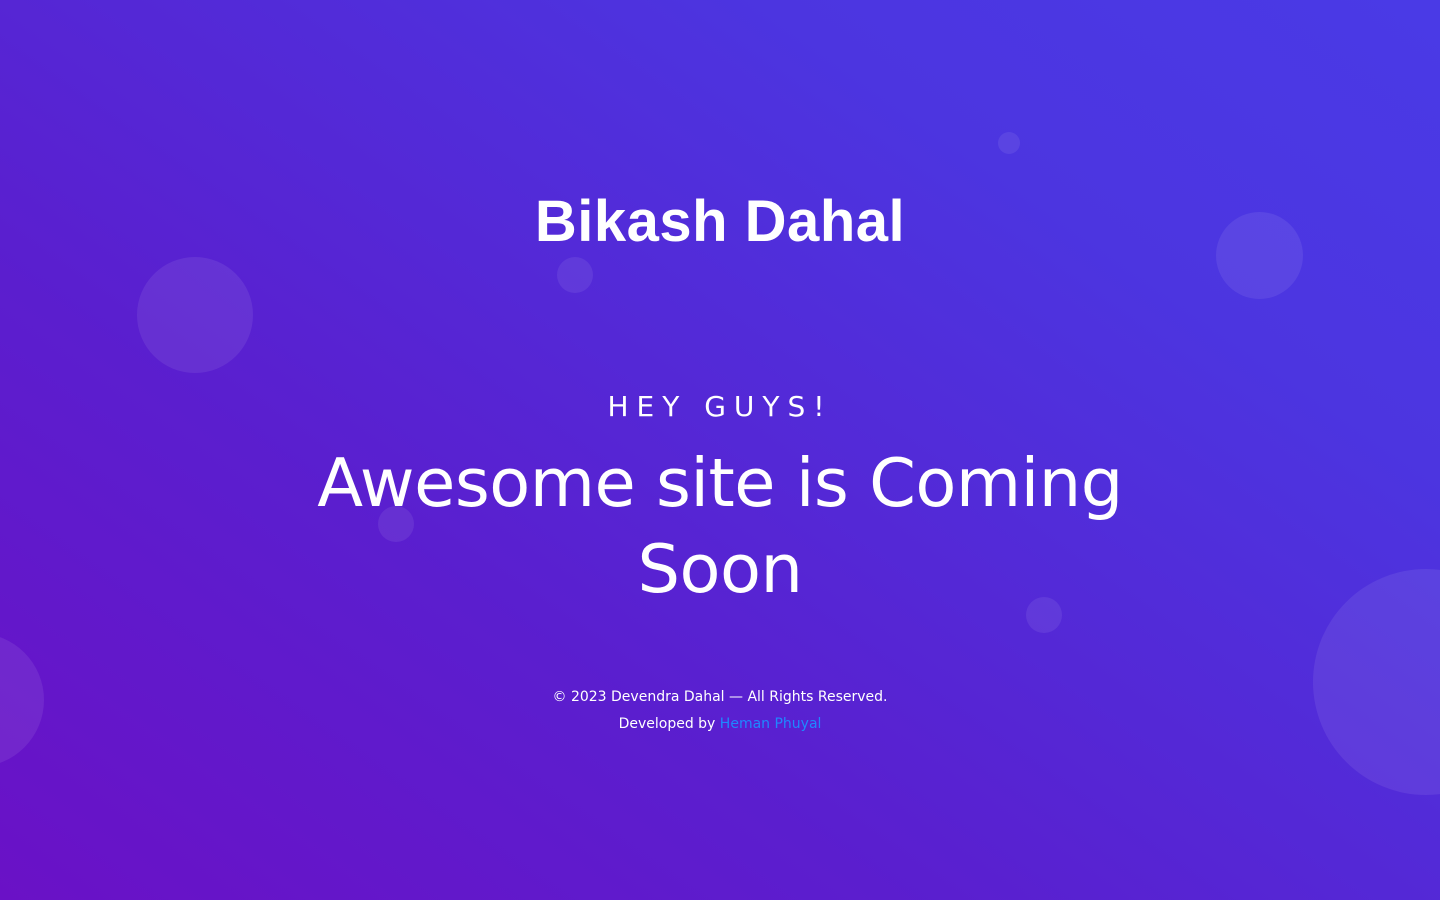 Image resolution: width=1440 pixels, height=900 pixels. I want to click on hero-eyebrow: HEY GUYS!, so click(720, 406).